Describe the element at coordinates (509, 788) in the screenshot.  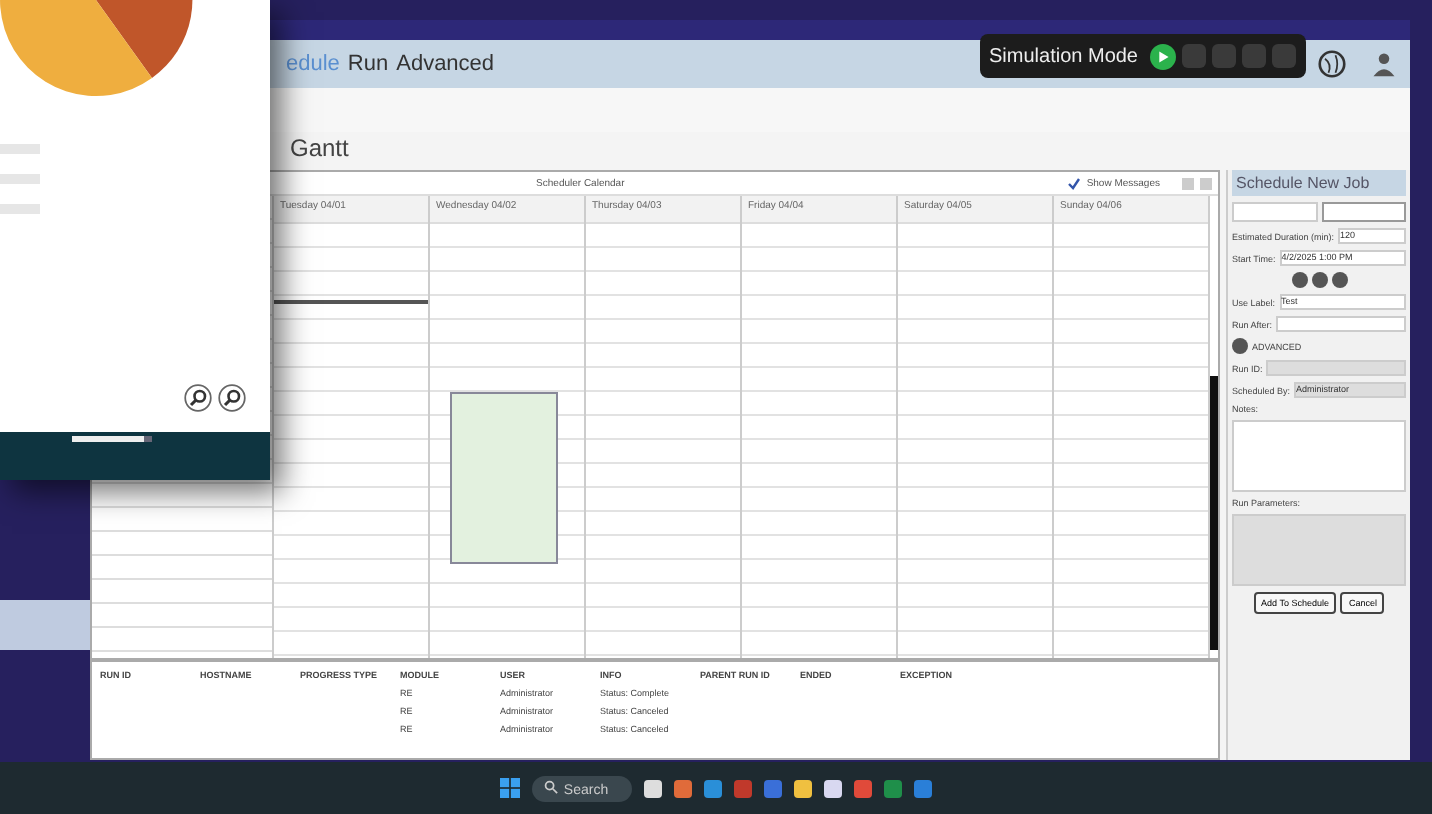
I see `windows-icon` at that location.